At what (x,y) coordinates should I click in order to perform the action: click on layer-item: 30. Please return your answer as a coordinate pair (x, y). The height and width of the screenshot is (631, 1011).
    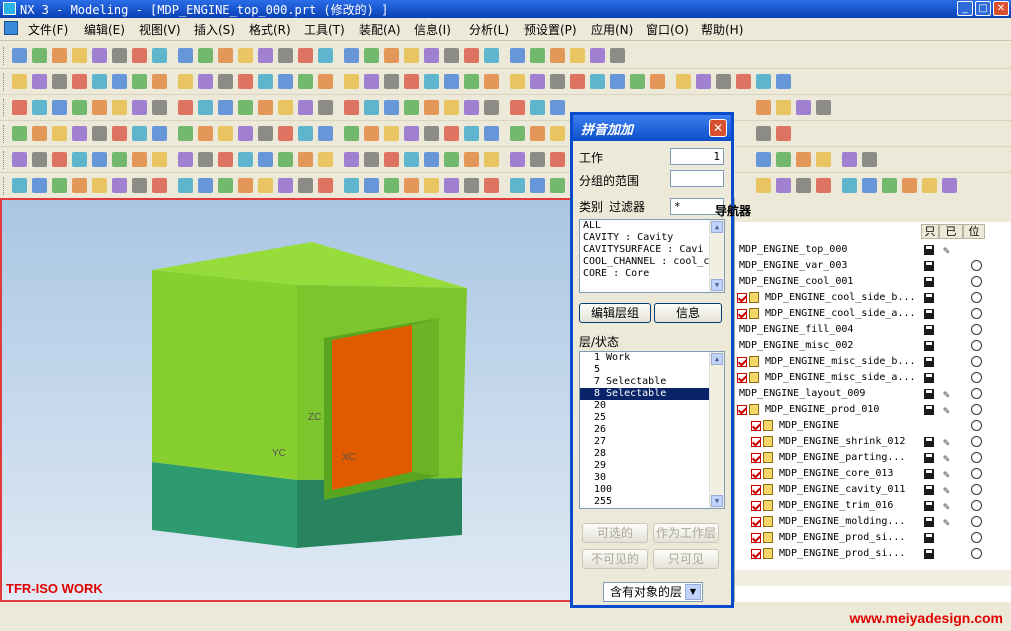
    Looking at the image, I should click on (652, 478).